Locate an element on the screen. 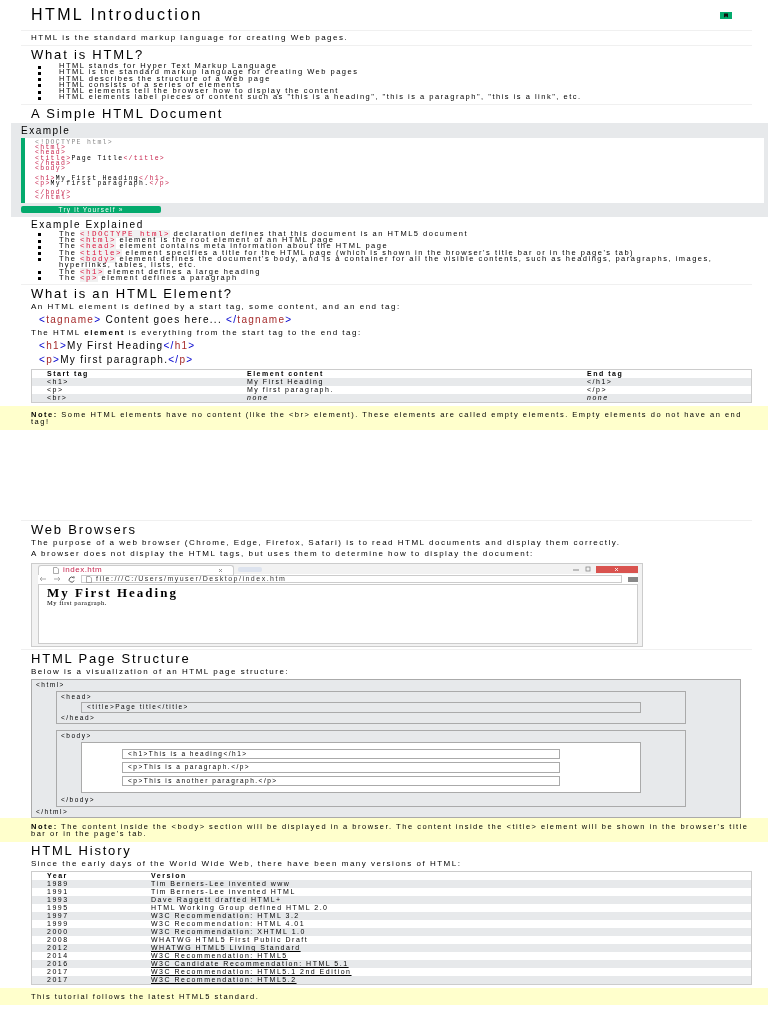 Image resolution: width=768 pixels, height=1024 pixels. paragraph: Since the early days of the World Wide Web, there have been many versions of HTML: is located at coordinates (247, 864).